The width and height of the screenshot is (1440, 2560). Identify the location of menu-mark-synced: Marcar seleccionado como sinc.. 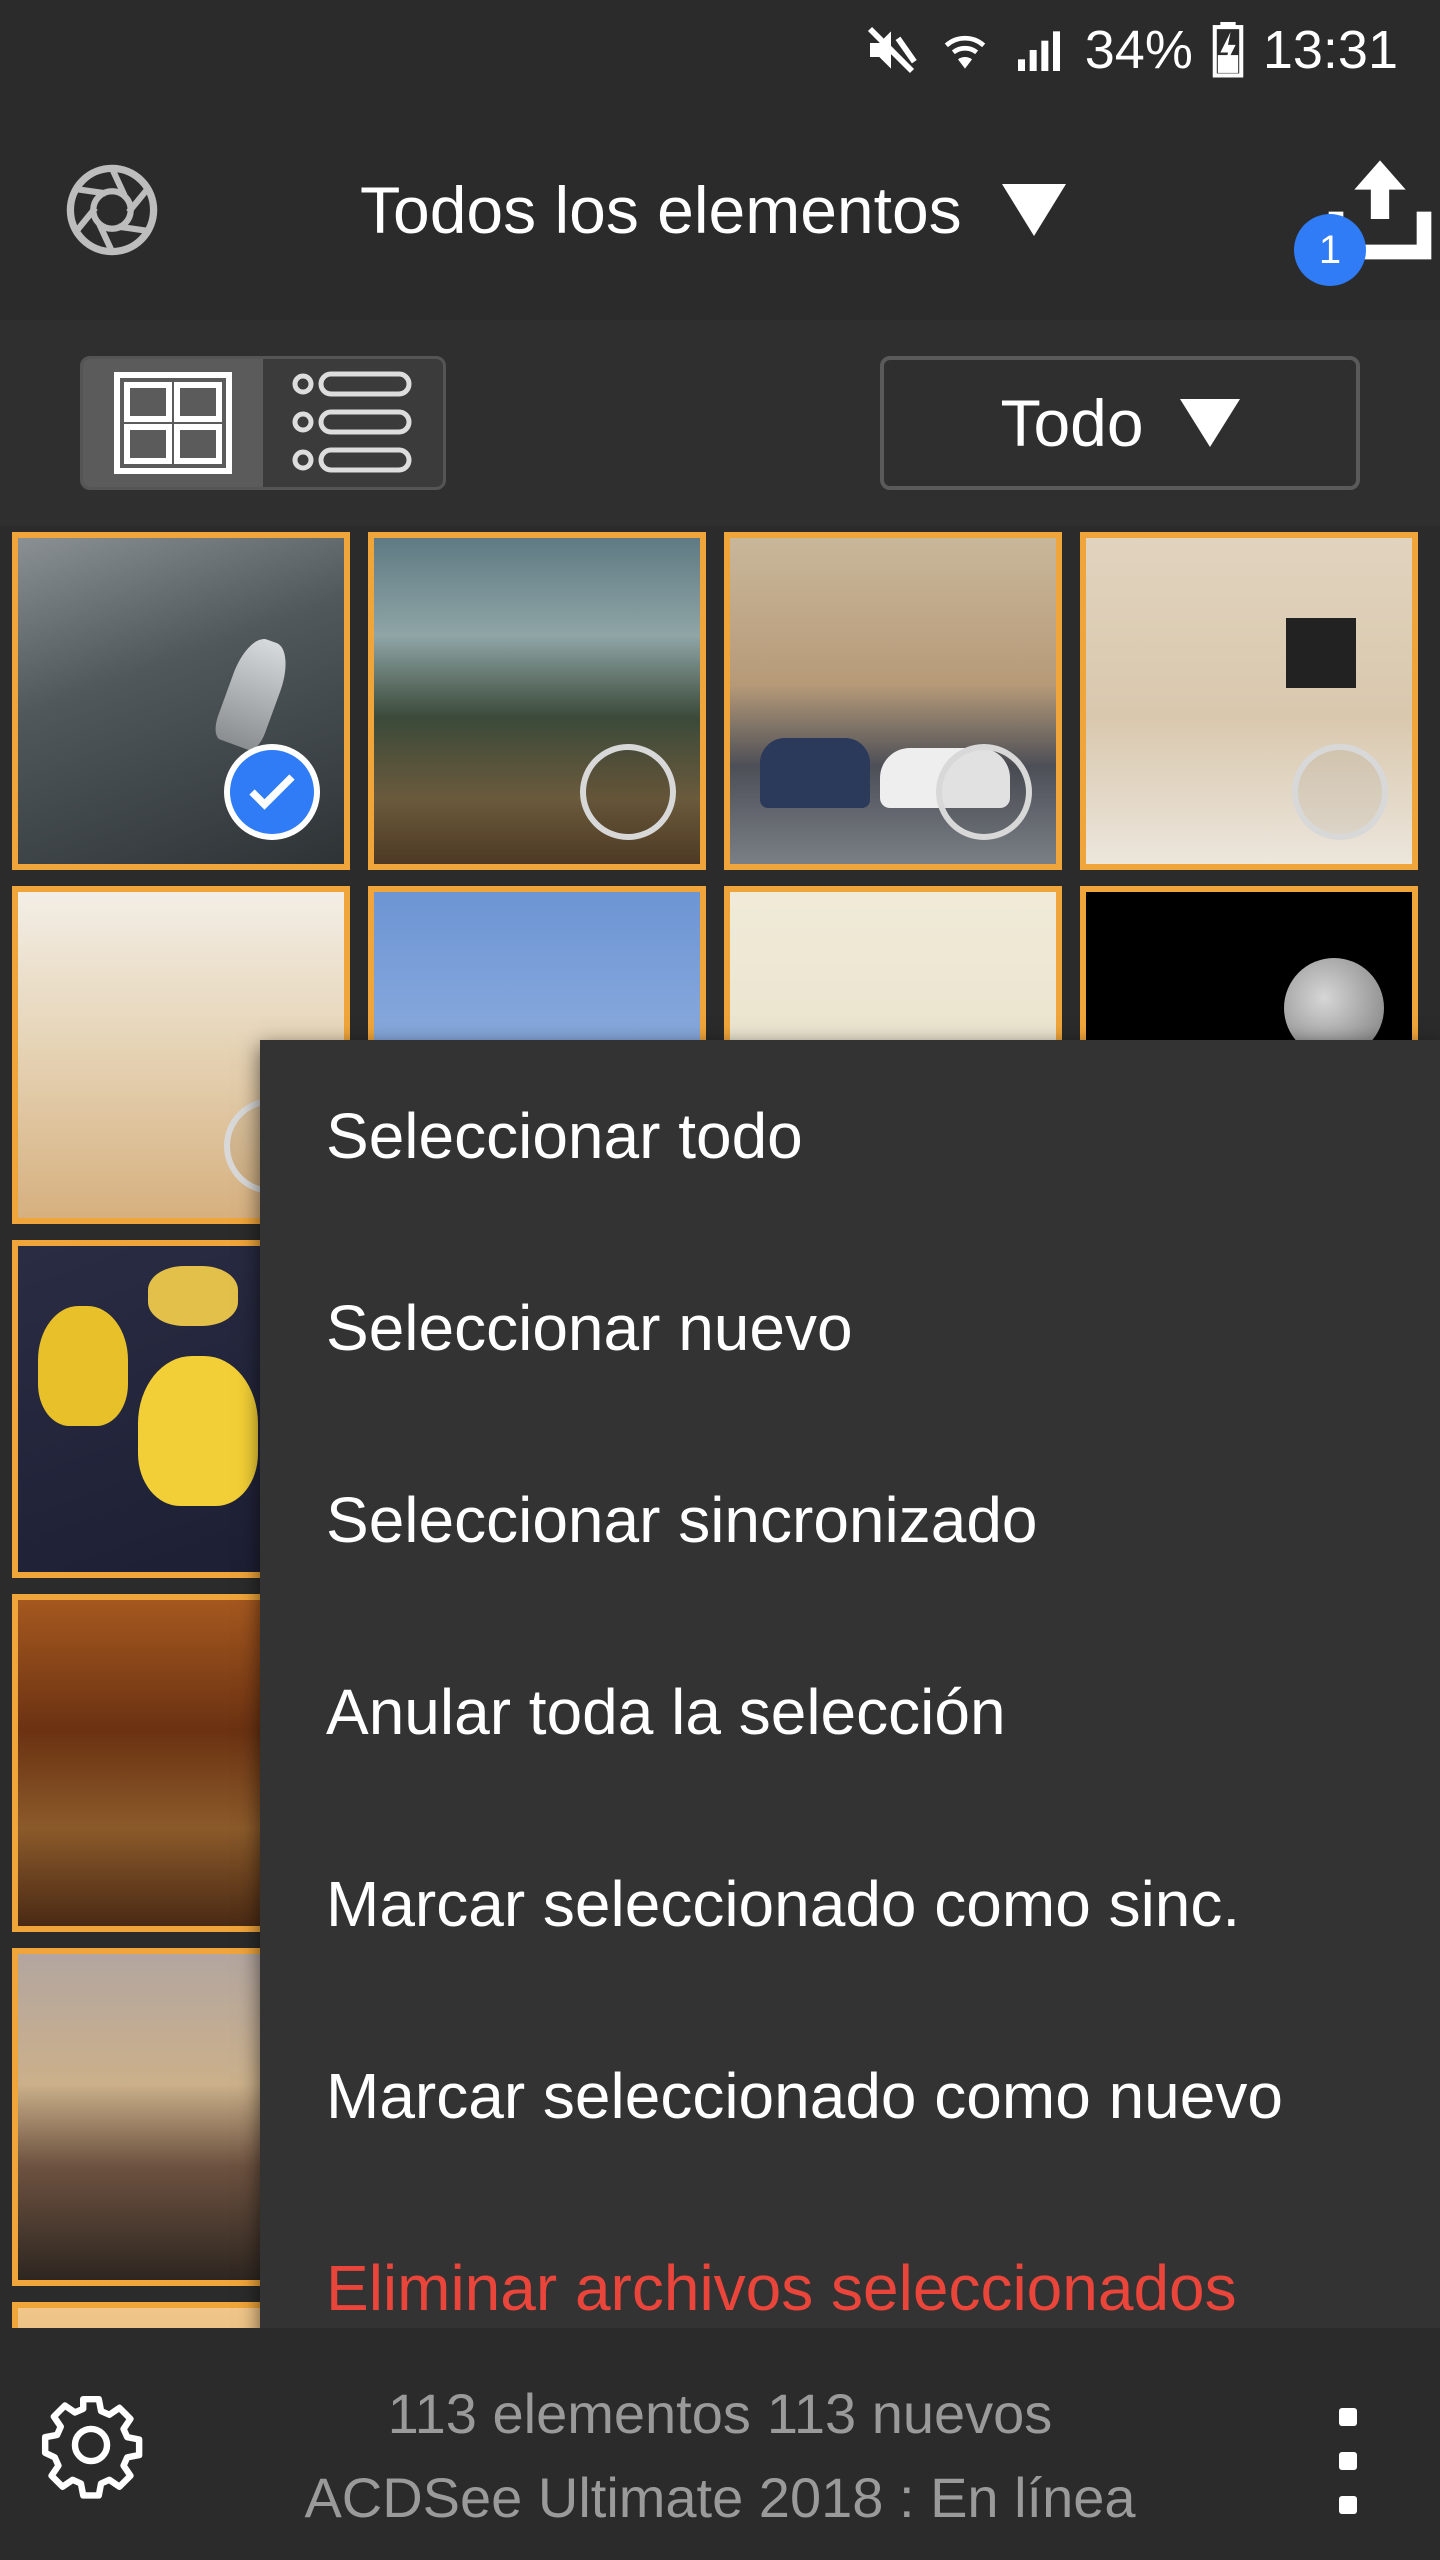
(850, 1904).